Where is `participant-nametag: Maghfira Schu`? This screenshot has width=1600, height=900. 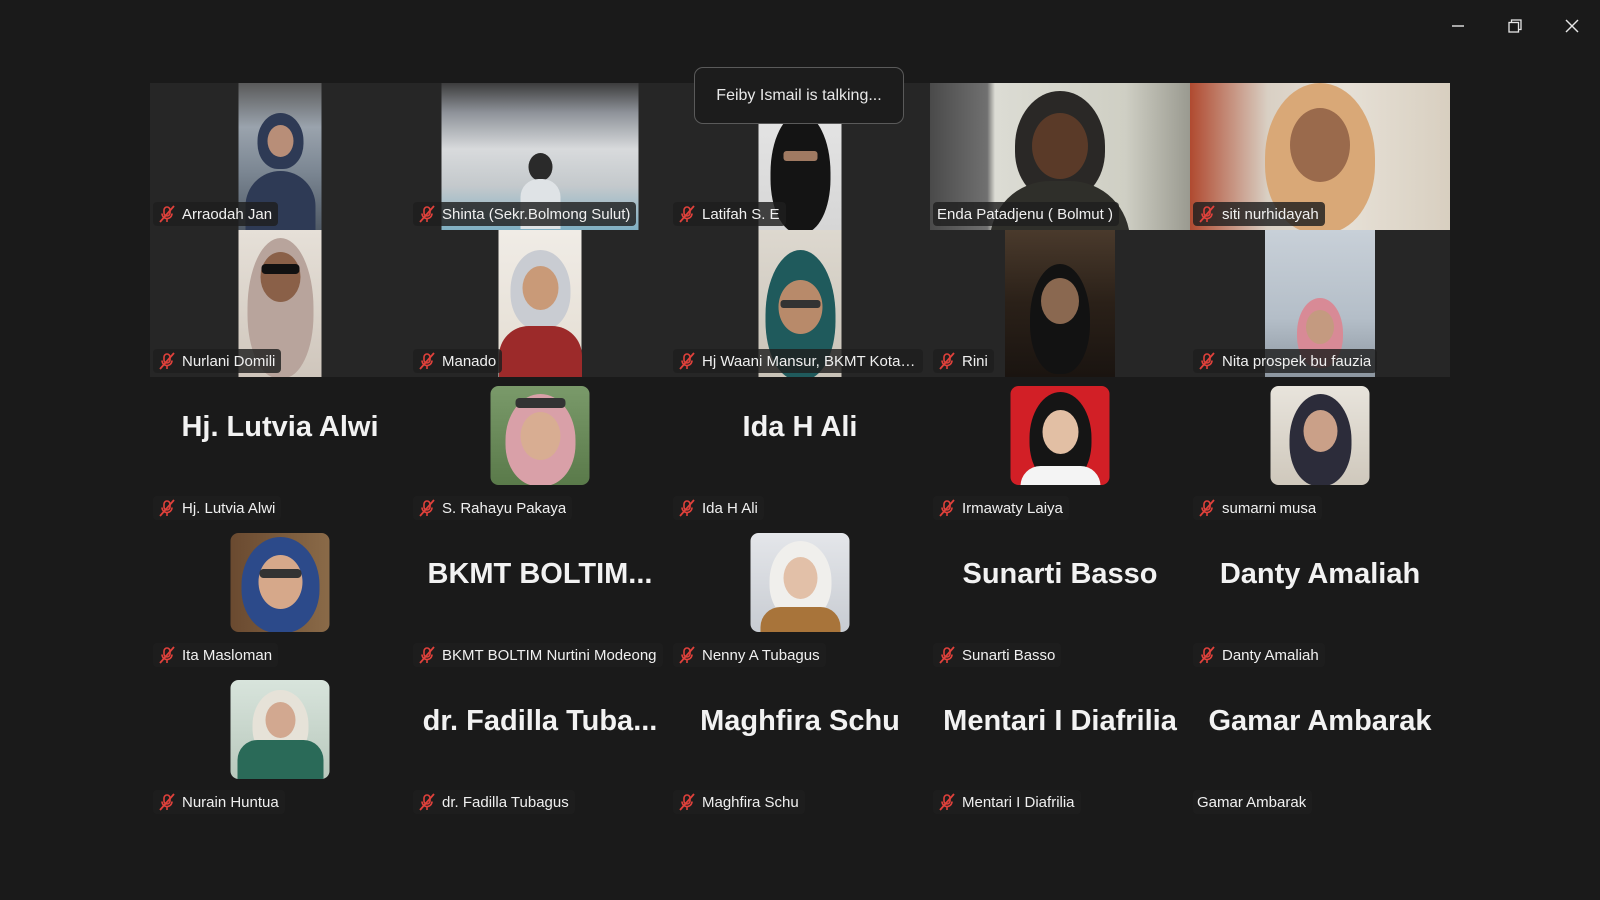
participant-nametag: Maghfira Schu is located at coordinates (739, 802).